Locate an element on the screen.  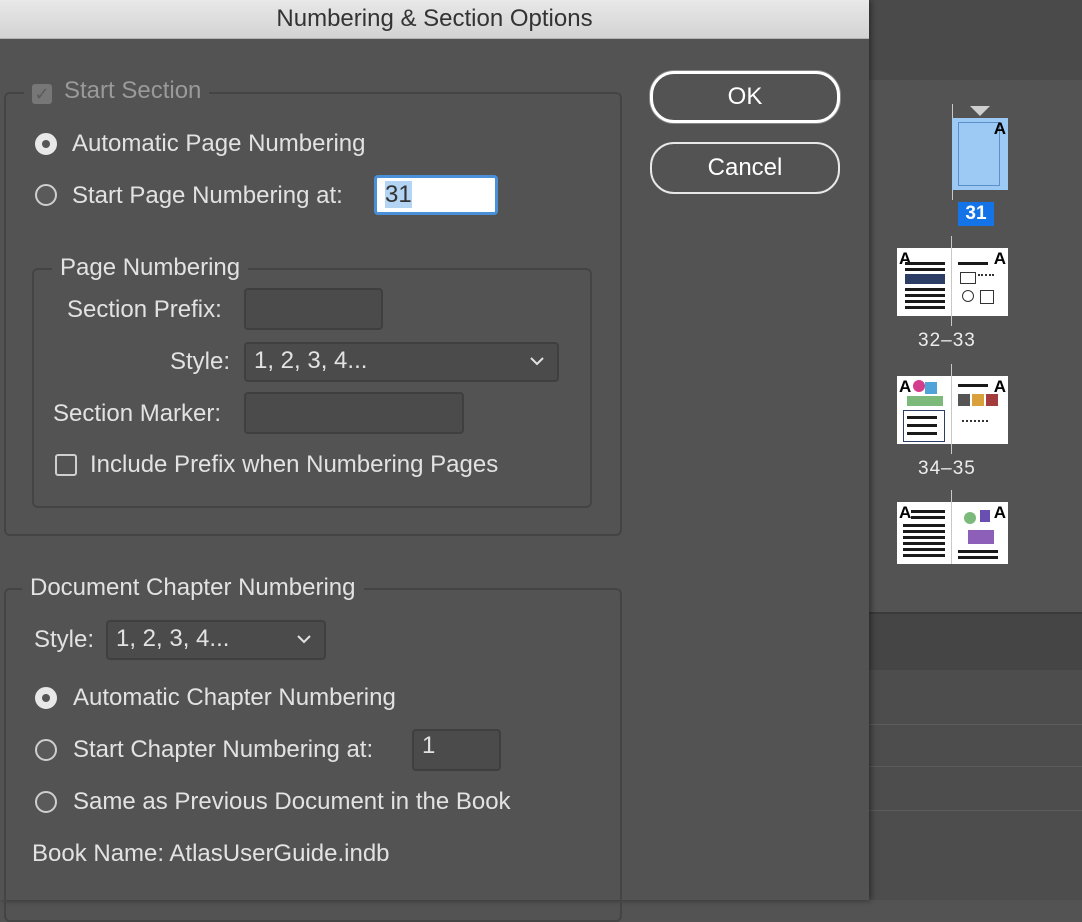
page-thumb-32: A is located at coordinates (924, 282).